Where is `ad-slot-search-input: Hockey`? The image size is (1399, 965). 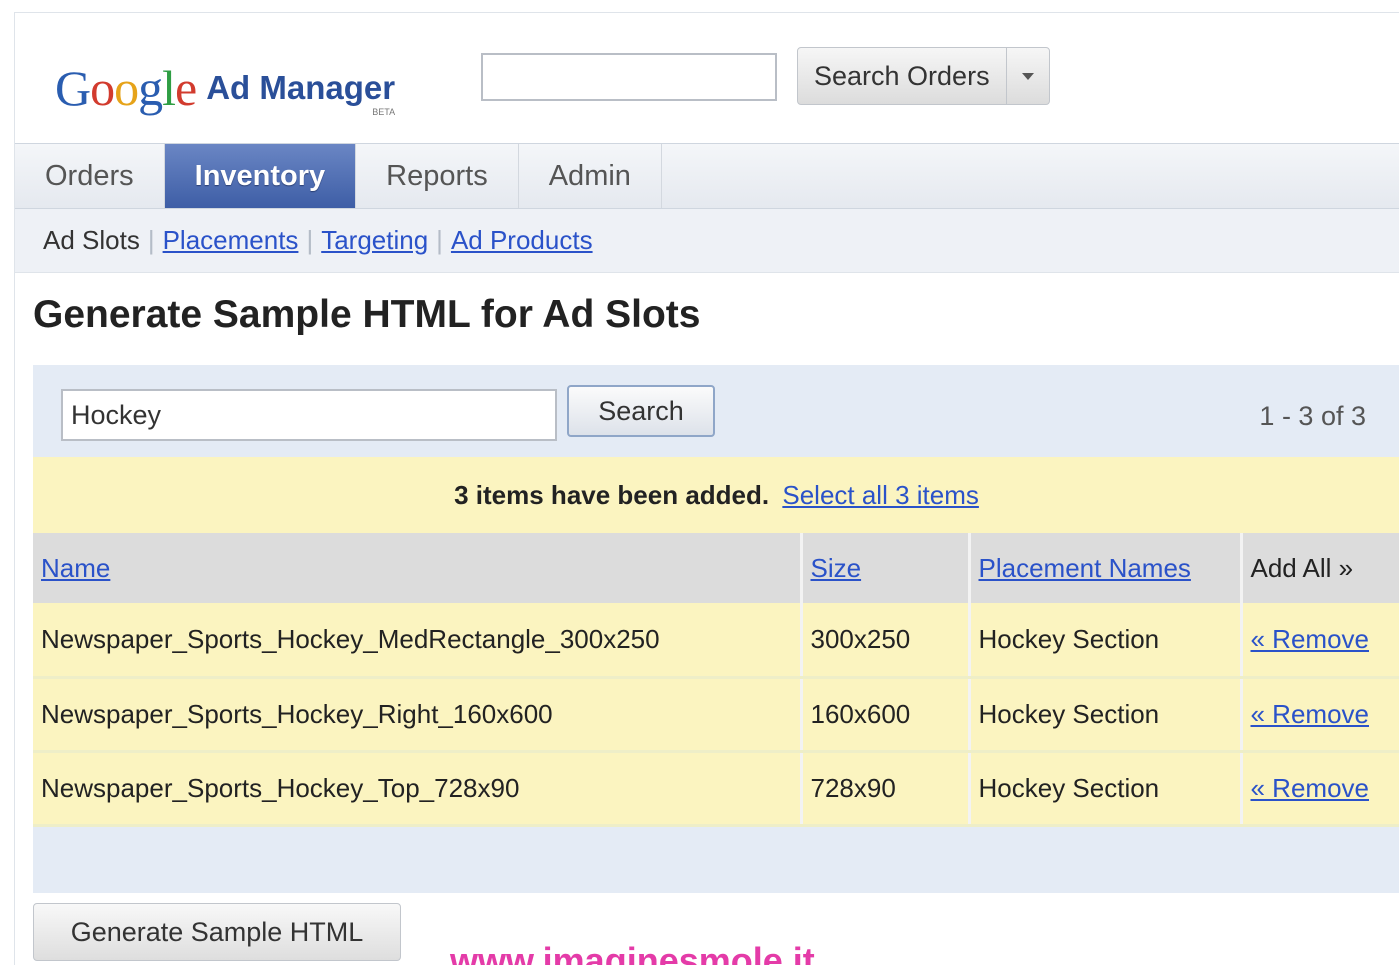
ad-slot-search-input: Hockey is located at coordinates (309, 415).